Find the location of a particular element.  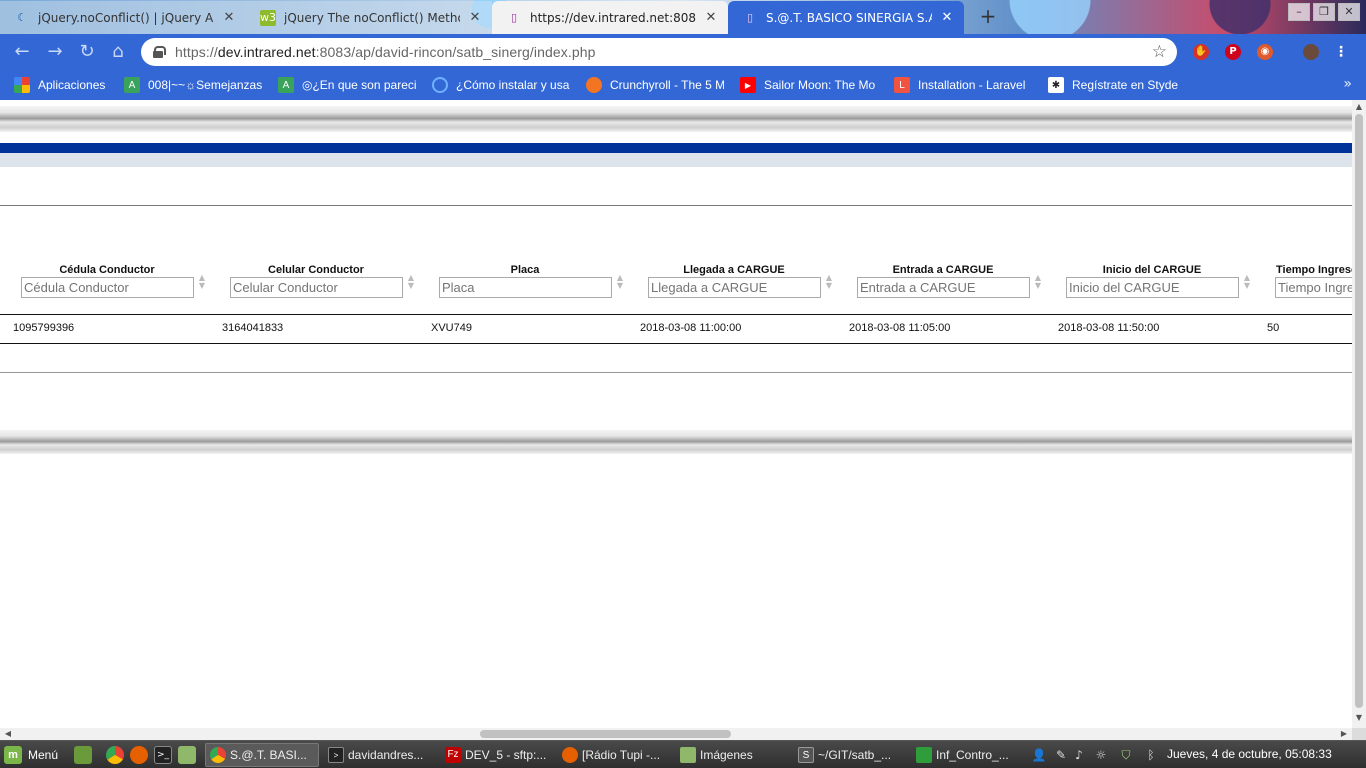

close-window-button: ✕ is located at coordinates (1349, 12).